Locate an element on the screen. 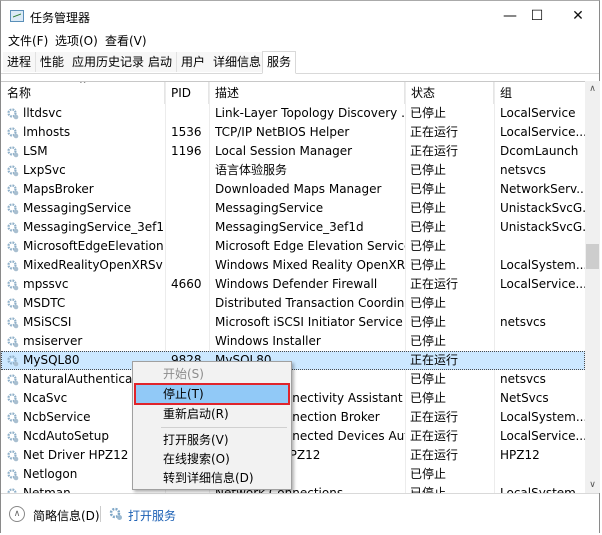  table-row: NaturalAuthentication 已停止 netsvcs is located at coordinates (293, 379).